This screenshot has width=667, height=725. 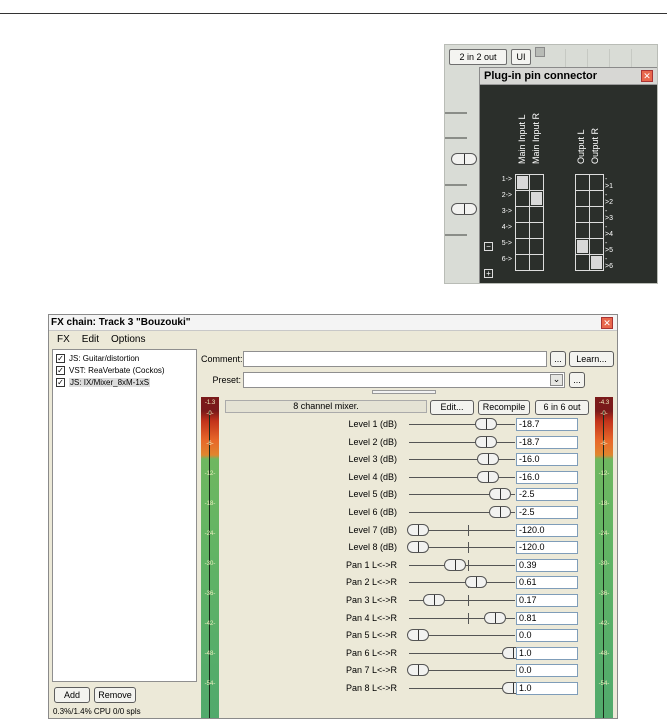 What do you see at coordinates (124, 382) in the screenshot?
I see `fx-list-item-selected: ✓ JS: IX/Mixer_8xM-1xS` at bounding box center [124, 382].